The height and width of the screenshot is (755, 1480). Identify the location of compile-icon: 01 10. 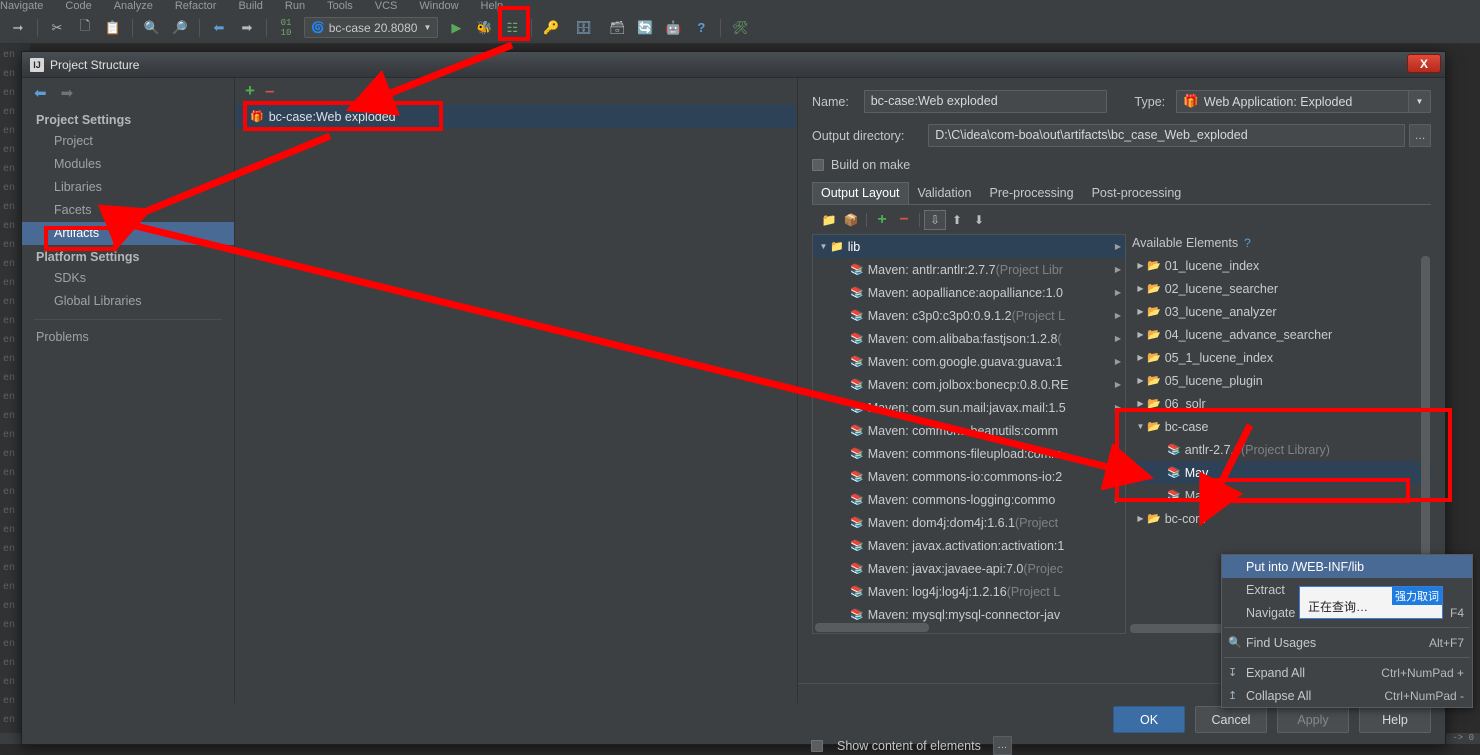
(286, 28).